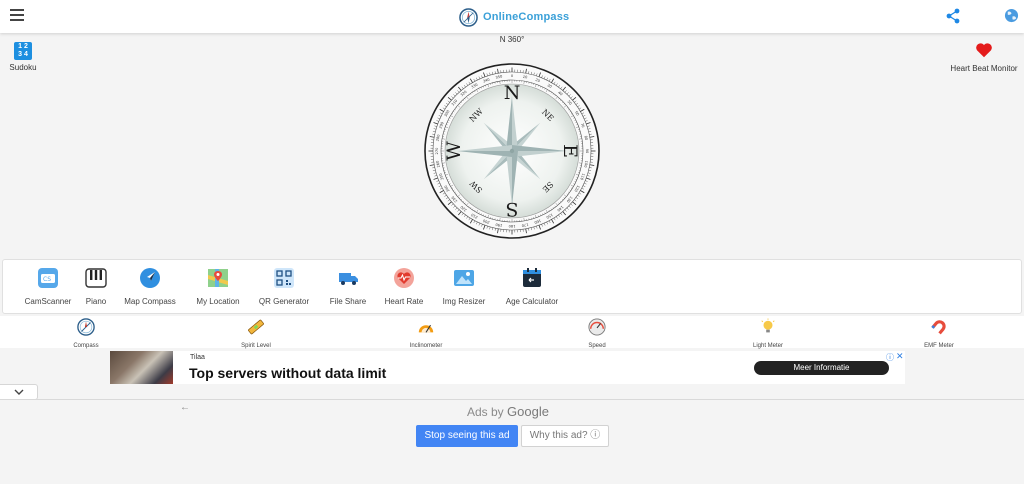  I want to click on tool-label: Compass, so click(86, 346).